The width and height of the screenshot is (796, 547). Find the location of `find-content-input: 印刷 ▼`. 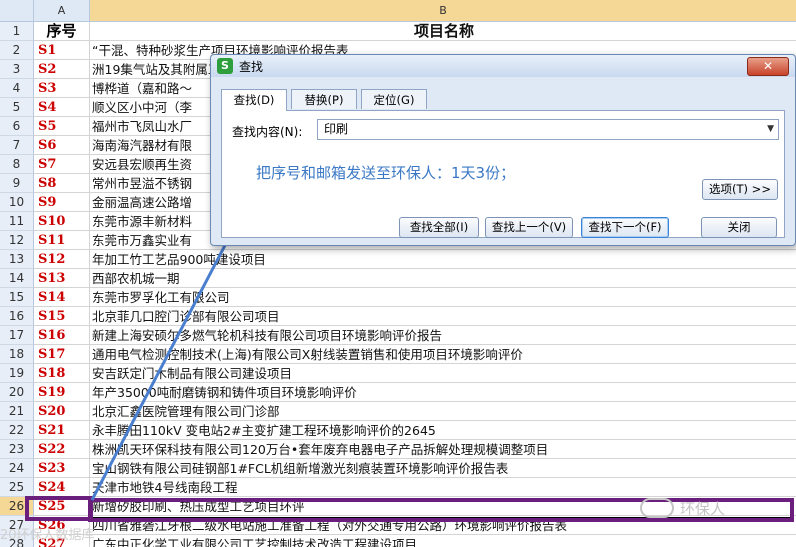

find-content-input: 印刷 ▼ is located at coordinates (548, 129).